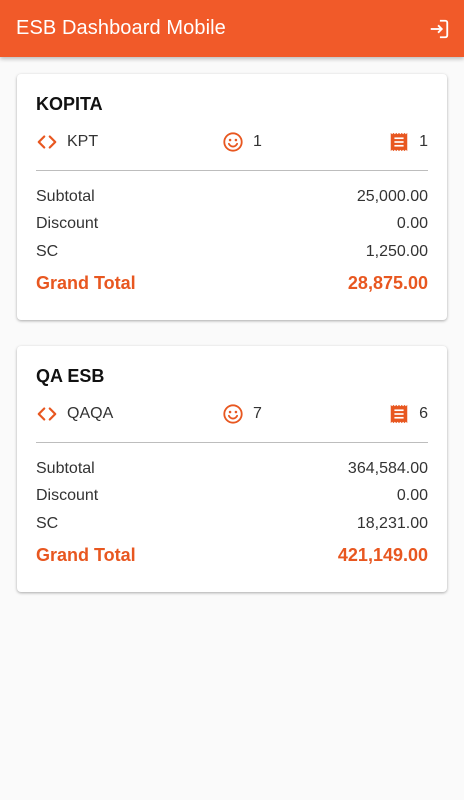 The height and width of the screenshot is (800, 464). I want to click on guest-count: 7, so click(242, 414).